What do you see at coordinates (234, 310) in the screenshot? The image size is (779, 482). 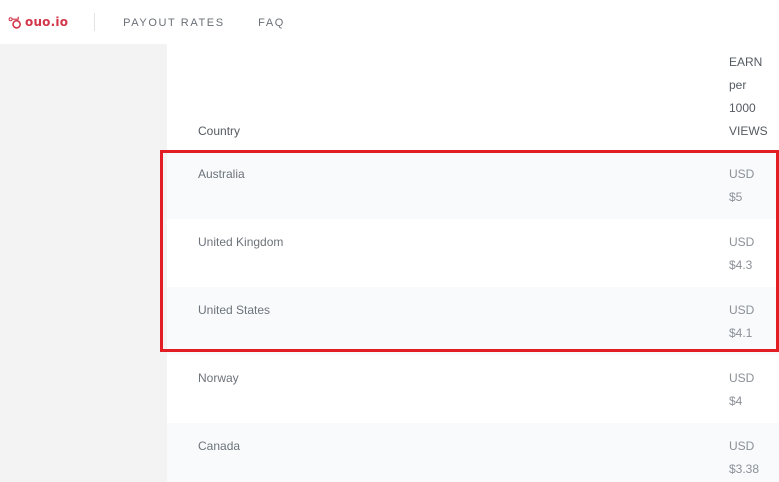 I see `row-country: United States` at bounding box center [234, 310].